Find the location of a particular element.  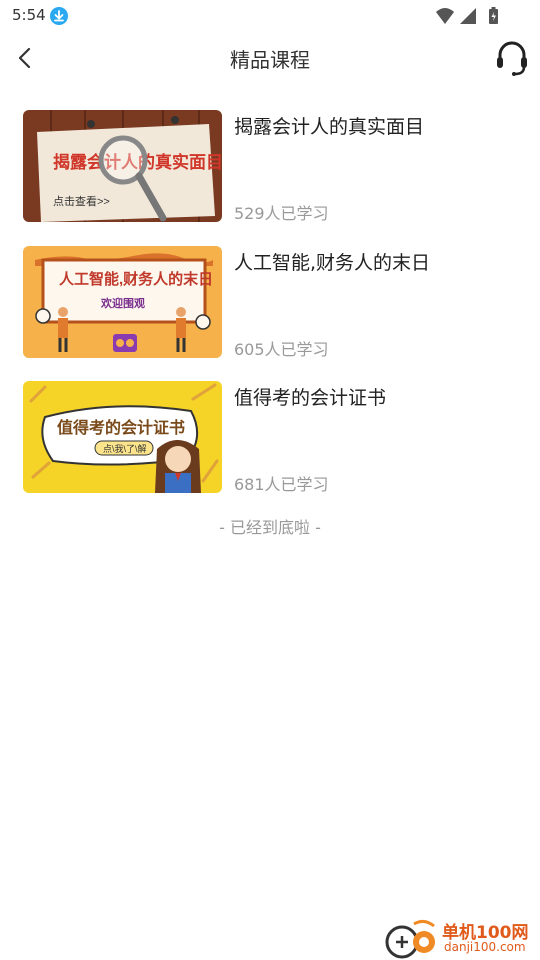

course-item: 人工智能,财务人的末日 欢迎围观 人工智能,财务人的末日 605人已学习 is located at coordinates (270, 313).